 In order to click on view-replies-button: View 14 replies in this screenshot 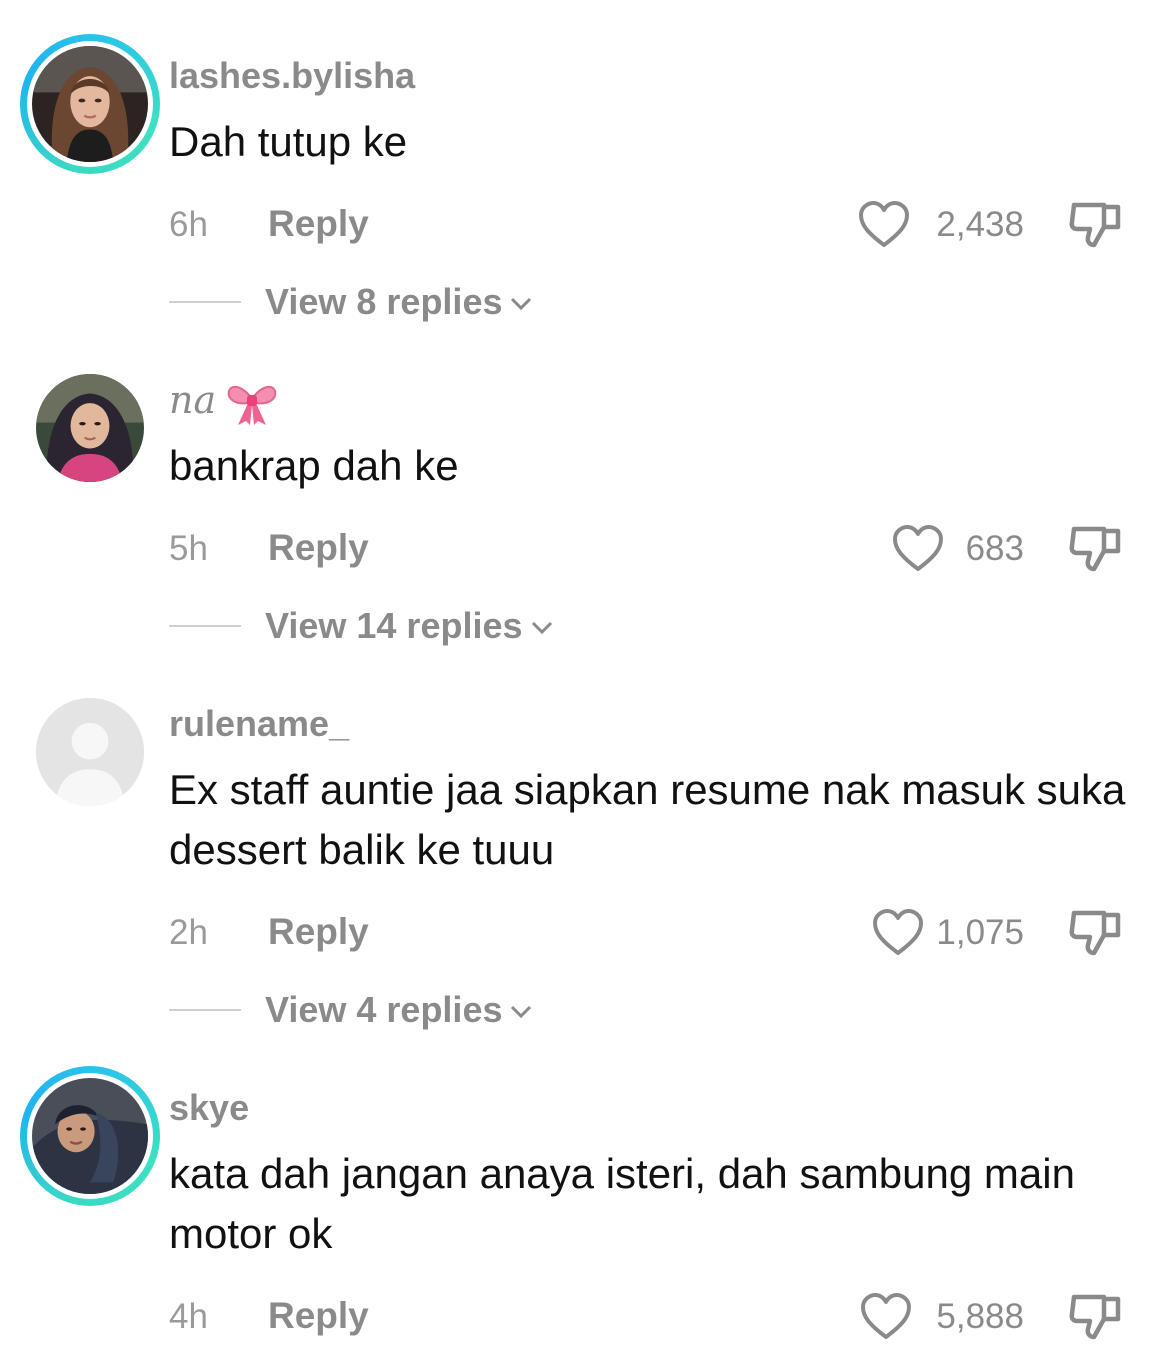, I will do `click(429, 625)`.